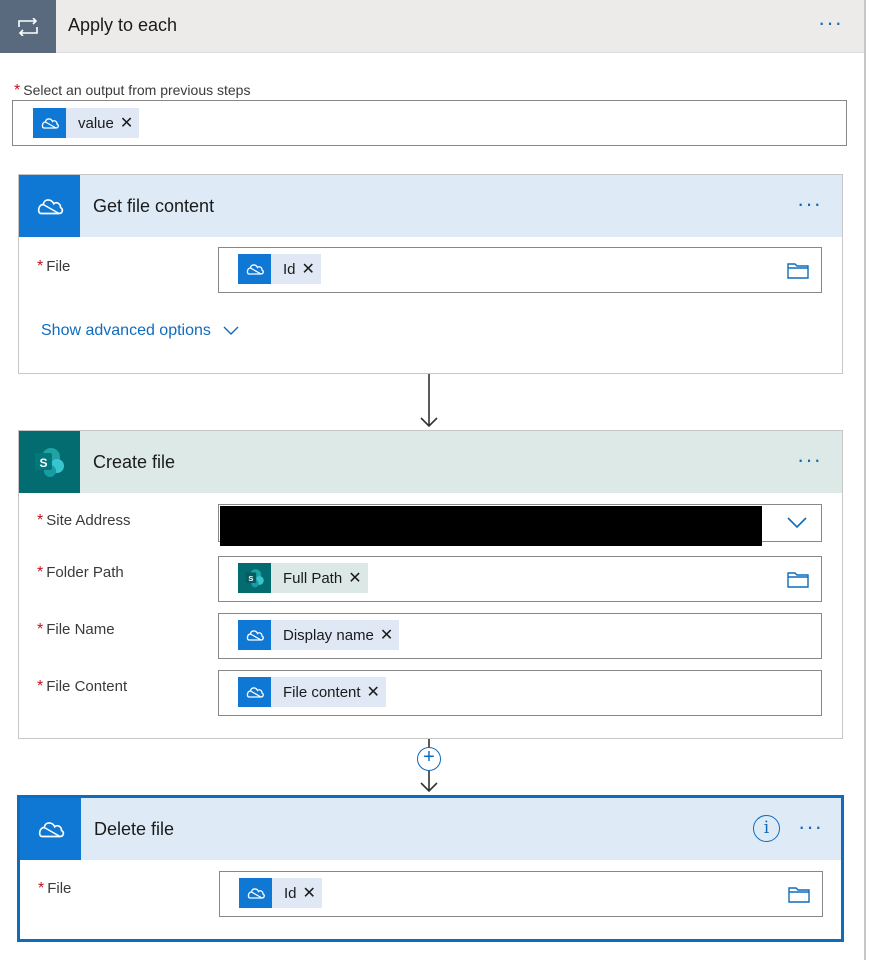 This screenshot has height=960, width=872. Describe the element at coordinates (429, 123) in the screenshot. I see `select-output-field: value ✕` at that location.